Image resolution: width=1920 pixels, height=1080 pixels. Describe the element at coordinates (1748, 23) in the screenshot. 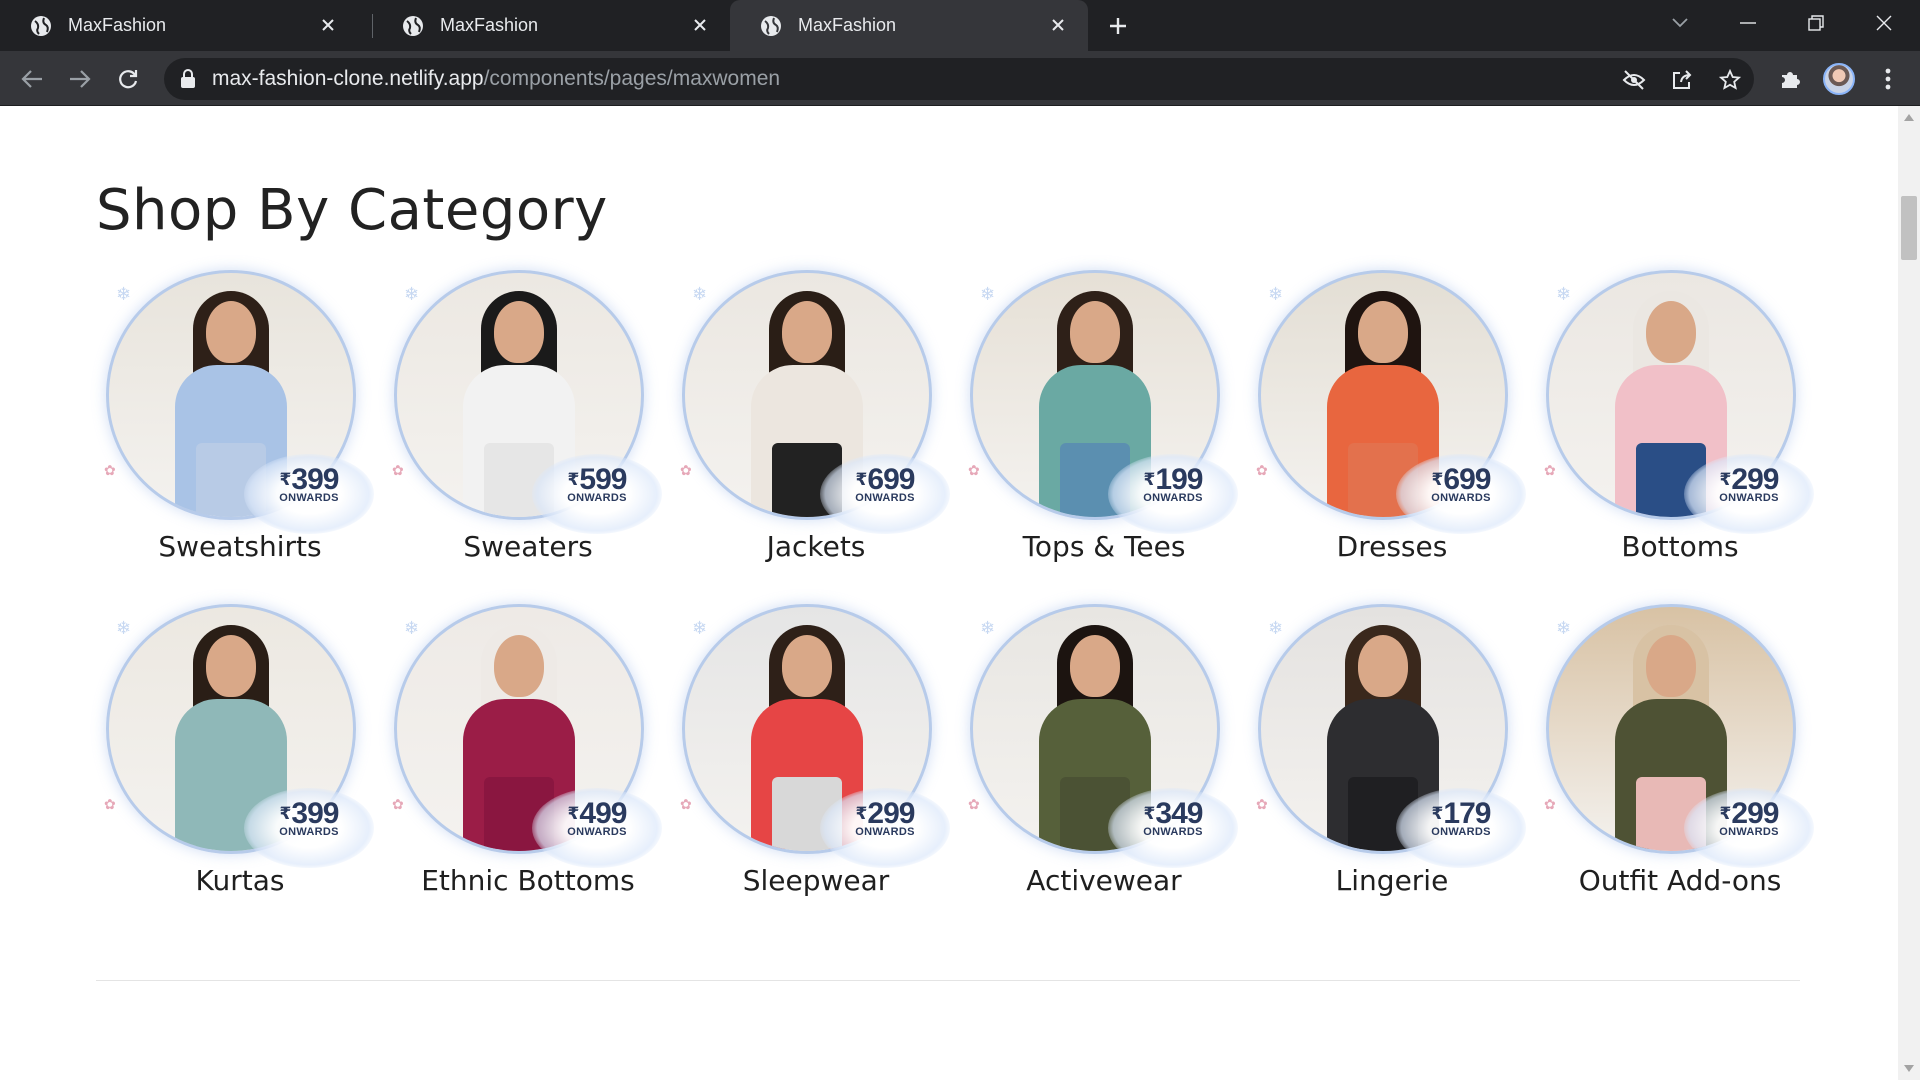

I see `minimize-icon` at that location.